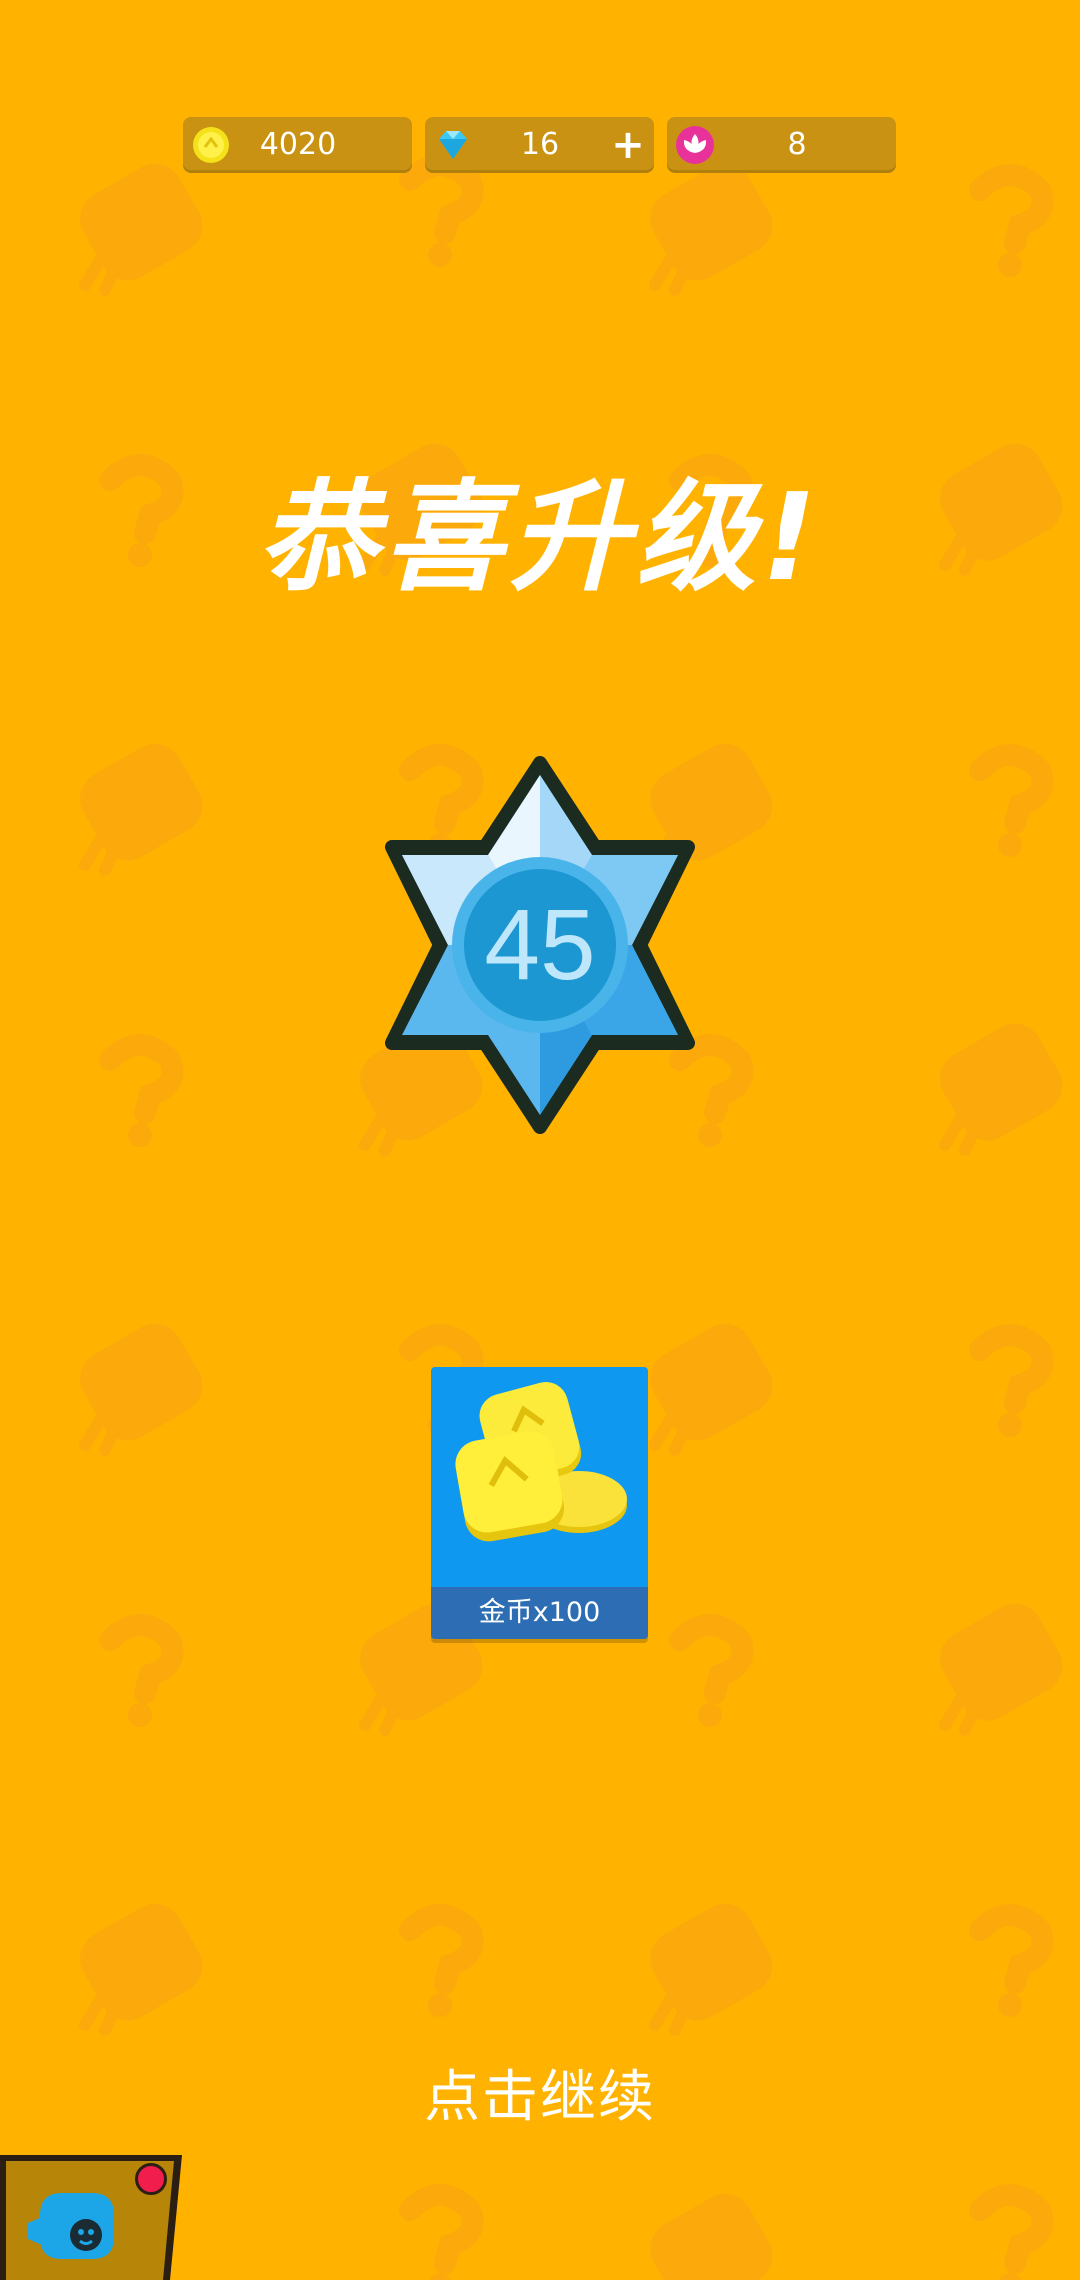 The image size is (1080, 2280). I want to click on lotus-count: 8, so click(797, 144).